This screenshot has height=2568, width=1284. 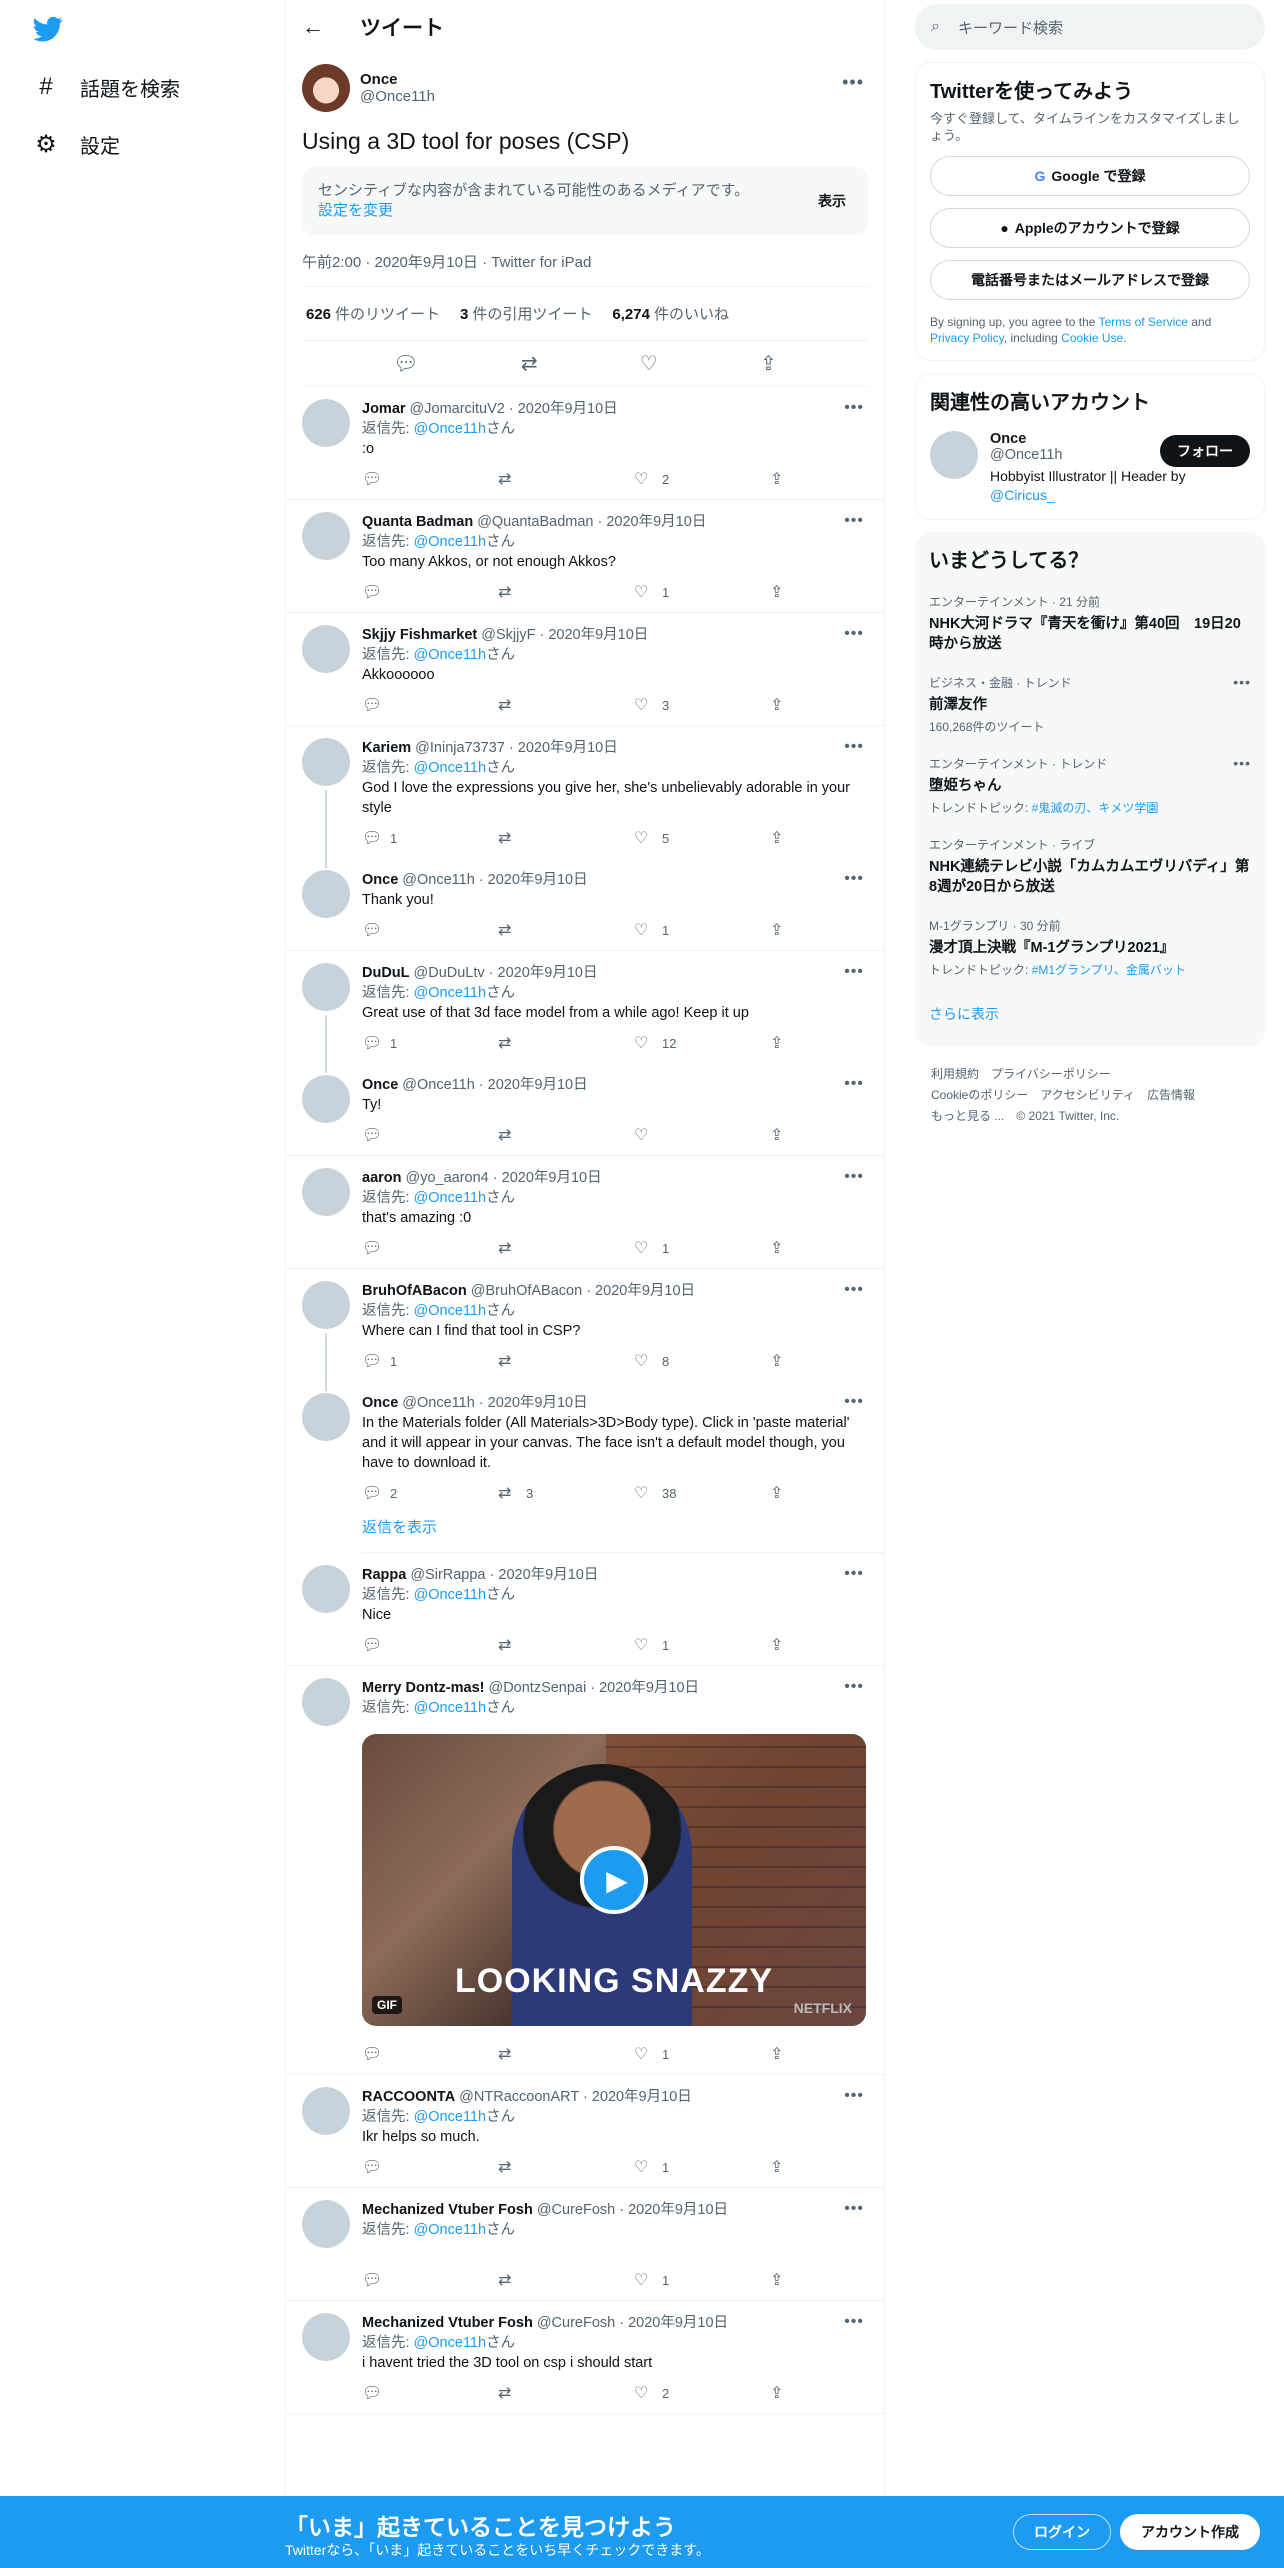 What do you see at coordinates (1062, 2532) in the screenshot?
I see `login-button: ログイン` at bounding box center [1062, 2532].